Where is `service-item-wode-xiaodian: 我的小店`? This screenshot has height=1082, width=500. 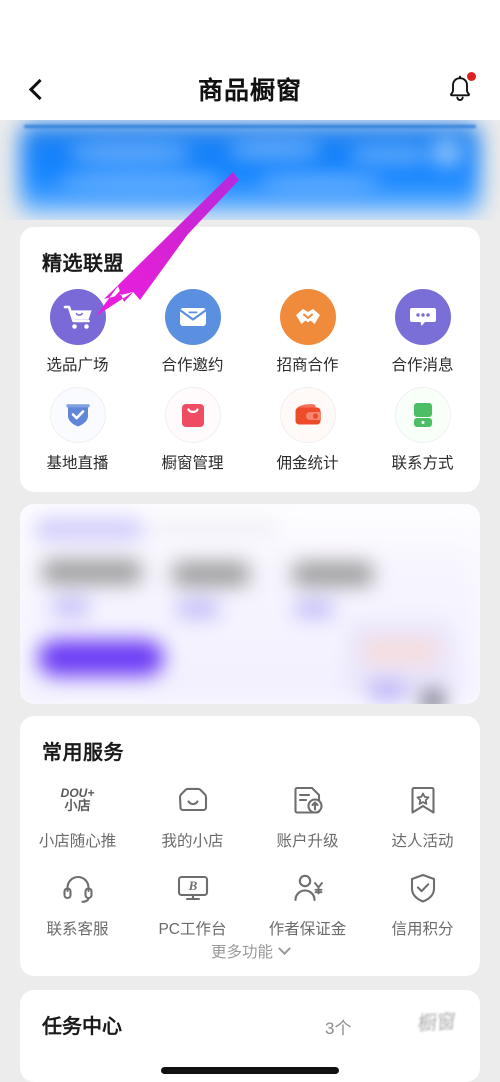
service-item-wode-xiaodian: 我的小店 is located at coordinates (192, 814).